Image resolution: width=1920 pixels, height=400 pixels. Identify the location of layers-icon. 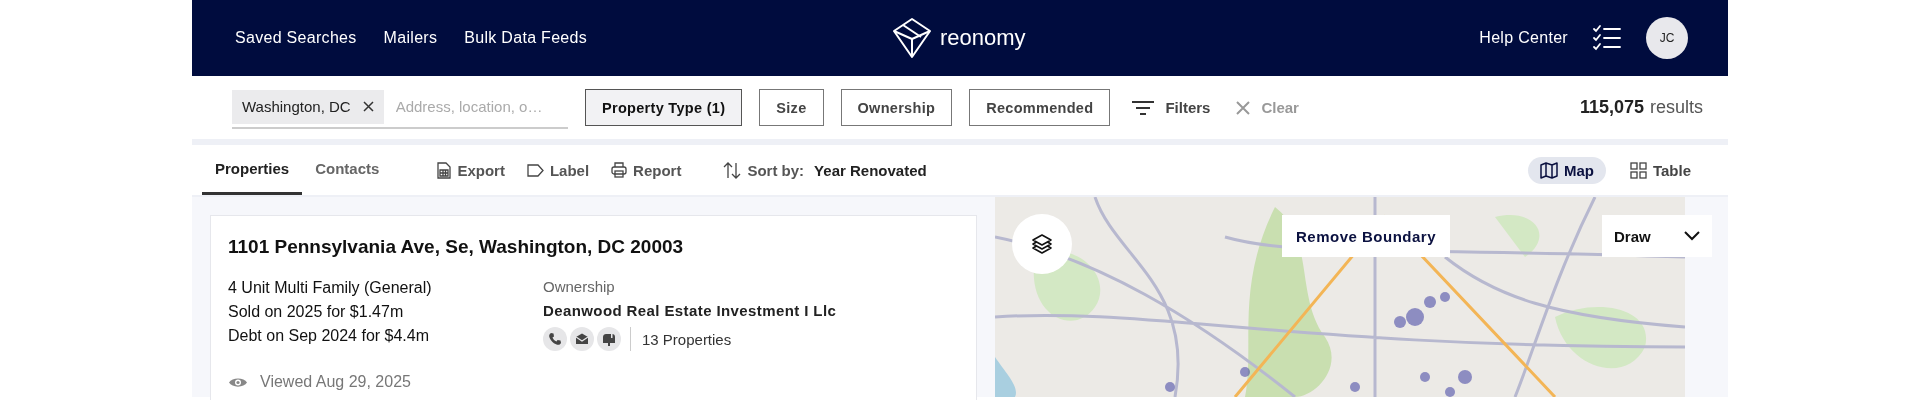
(1042, 244).